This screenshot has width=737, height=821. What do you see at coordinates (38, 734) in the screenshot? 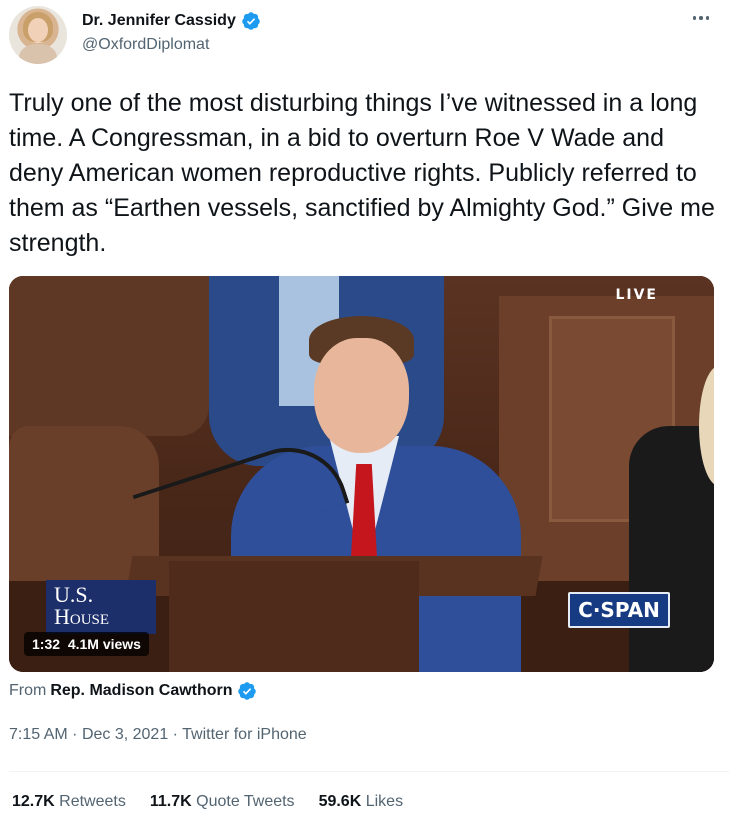
I see `tweet-time: 7:15 AM` at bounding box center [38, 734].